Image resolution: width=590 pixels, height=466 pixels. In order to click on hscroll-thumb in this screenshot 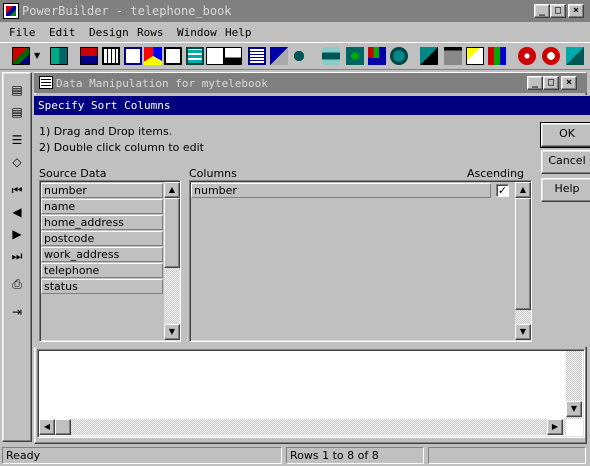, I will do `click(63, 427)`.